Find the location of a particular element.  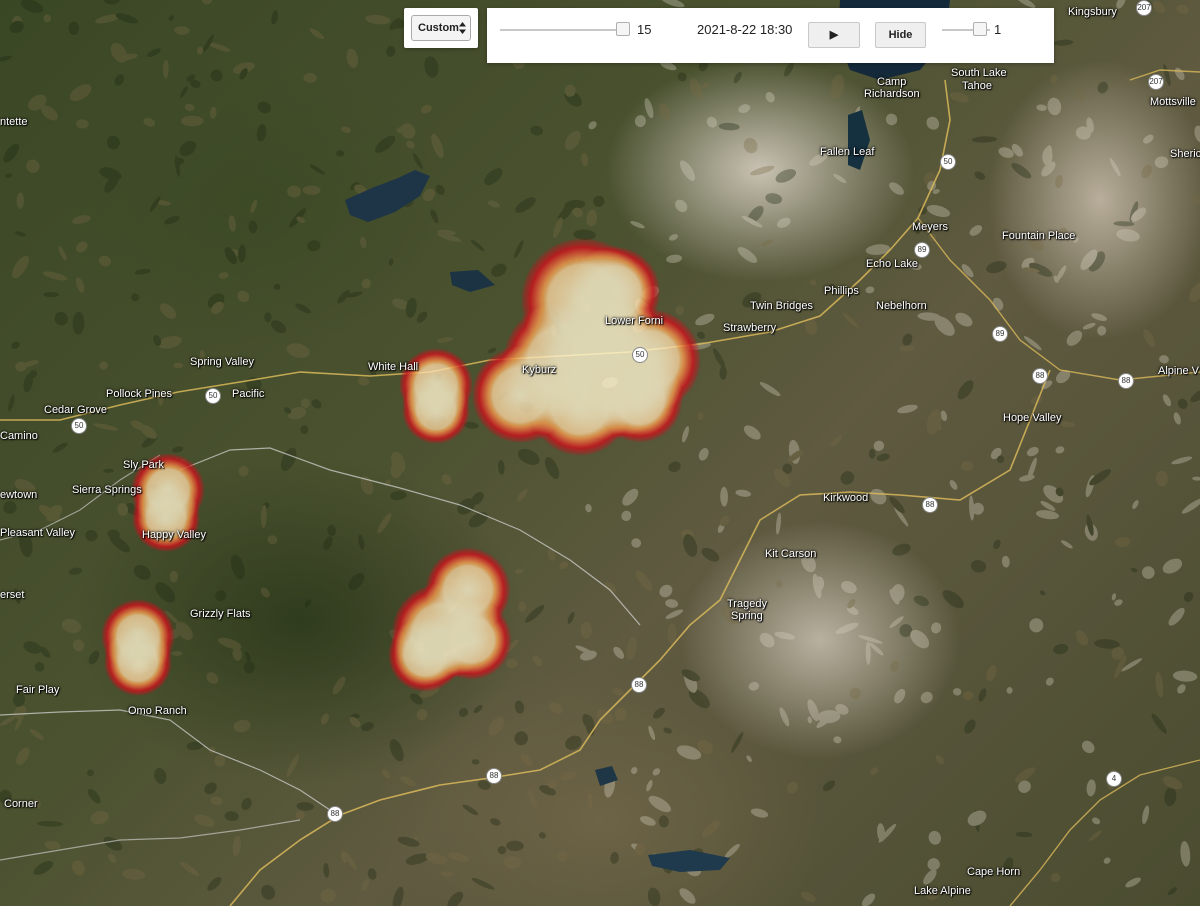

place-label: Echo Lake is located at coordinates (892, 264).